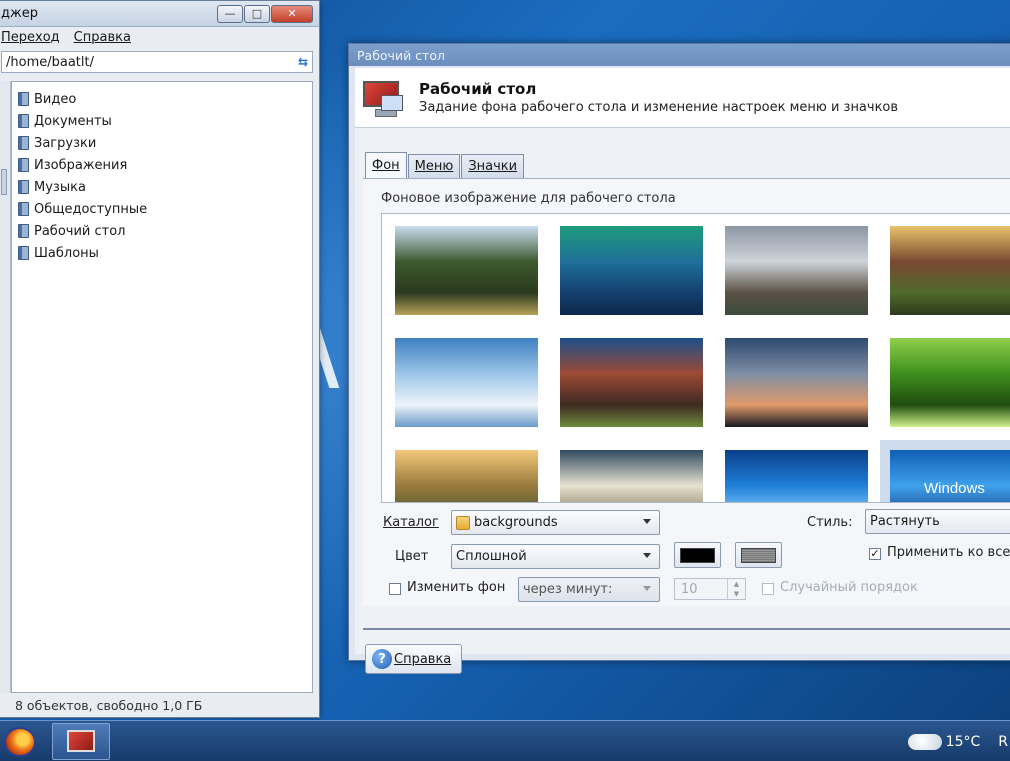 The width and height of the screenshot is (1010, 761). I want to click on side-pane-handle, so click(4, 182).